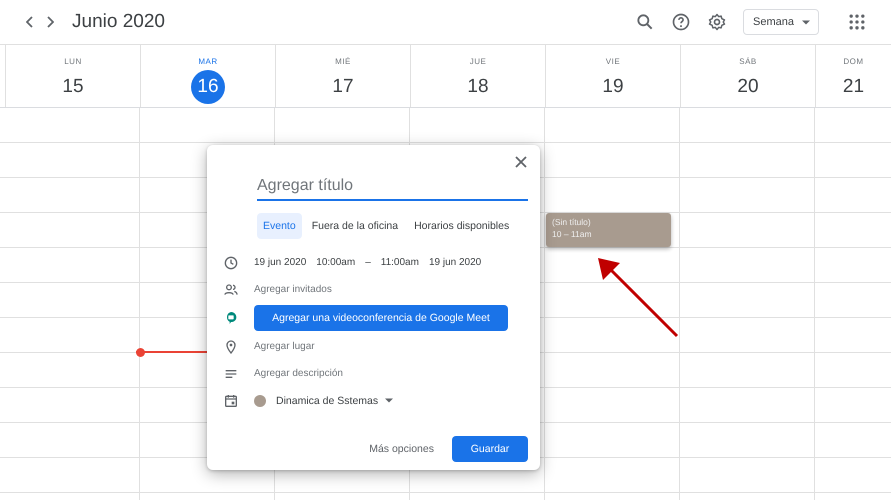 This screenshot has height=500, width=891. Describe the element at coordinates (462, 226) in the screenshot. I see `event-type-tab: Horarios disponibles` at that location.